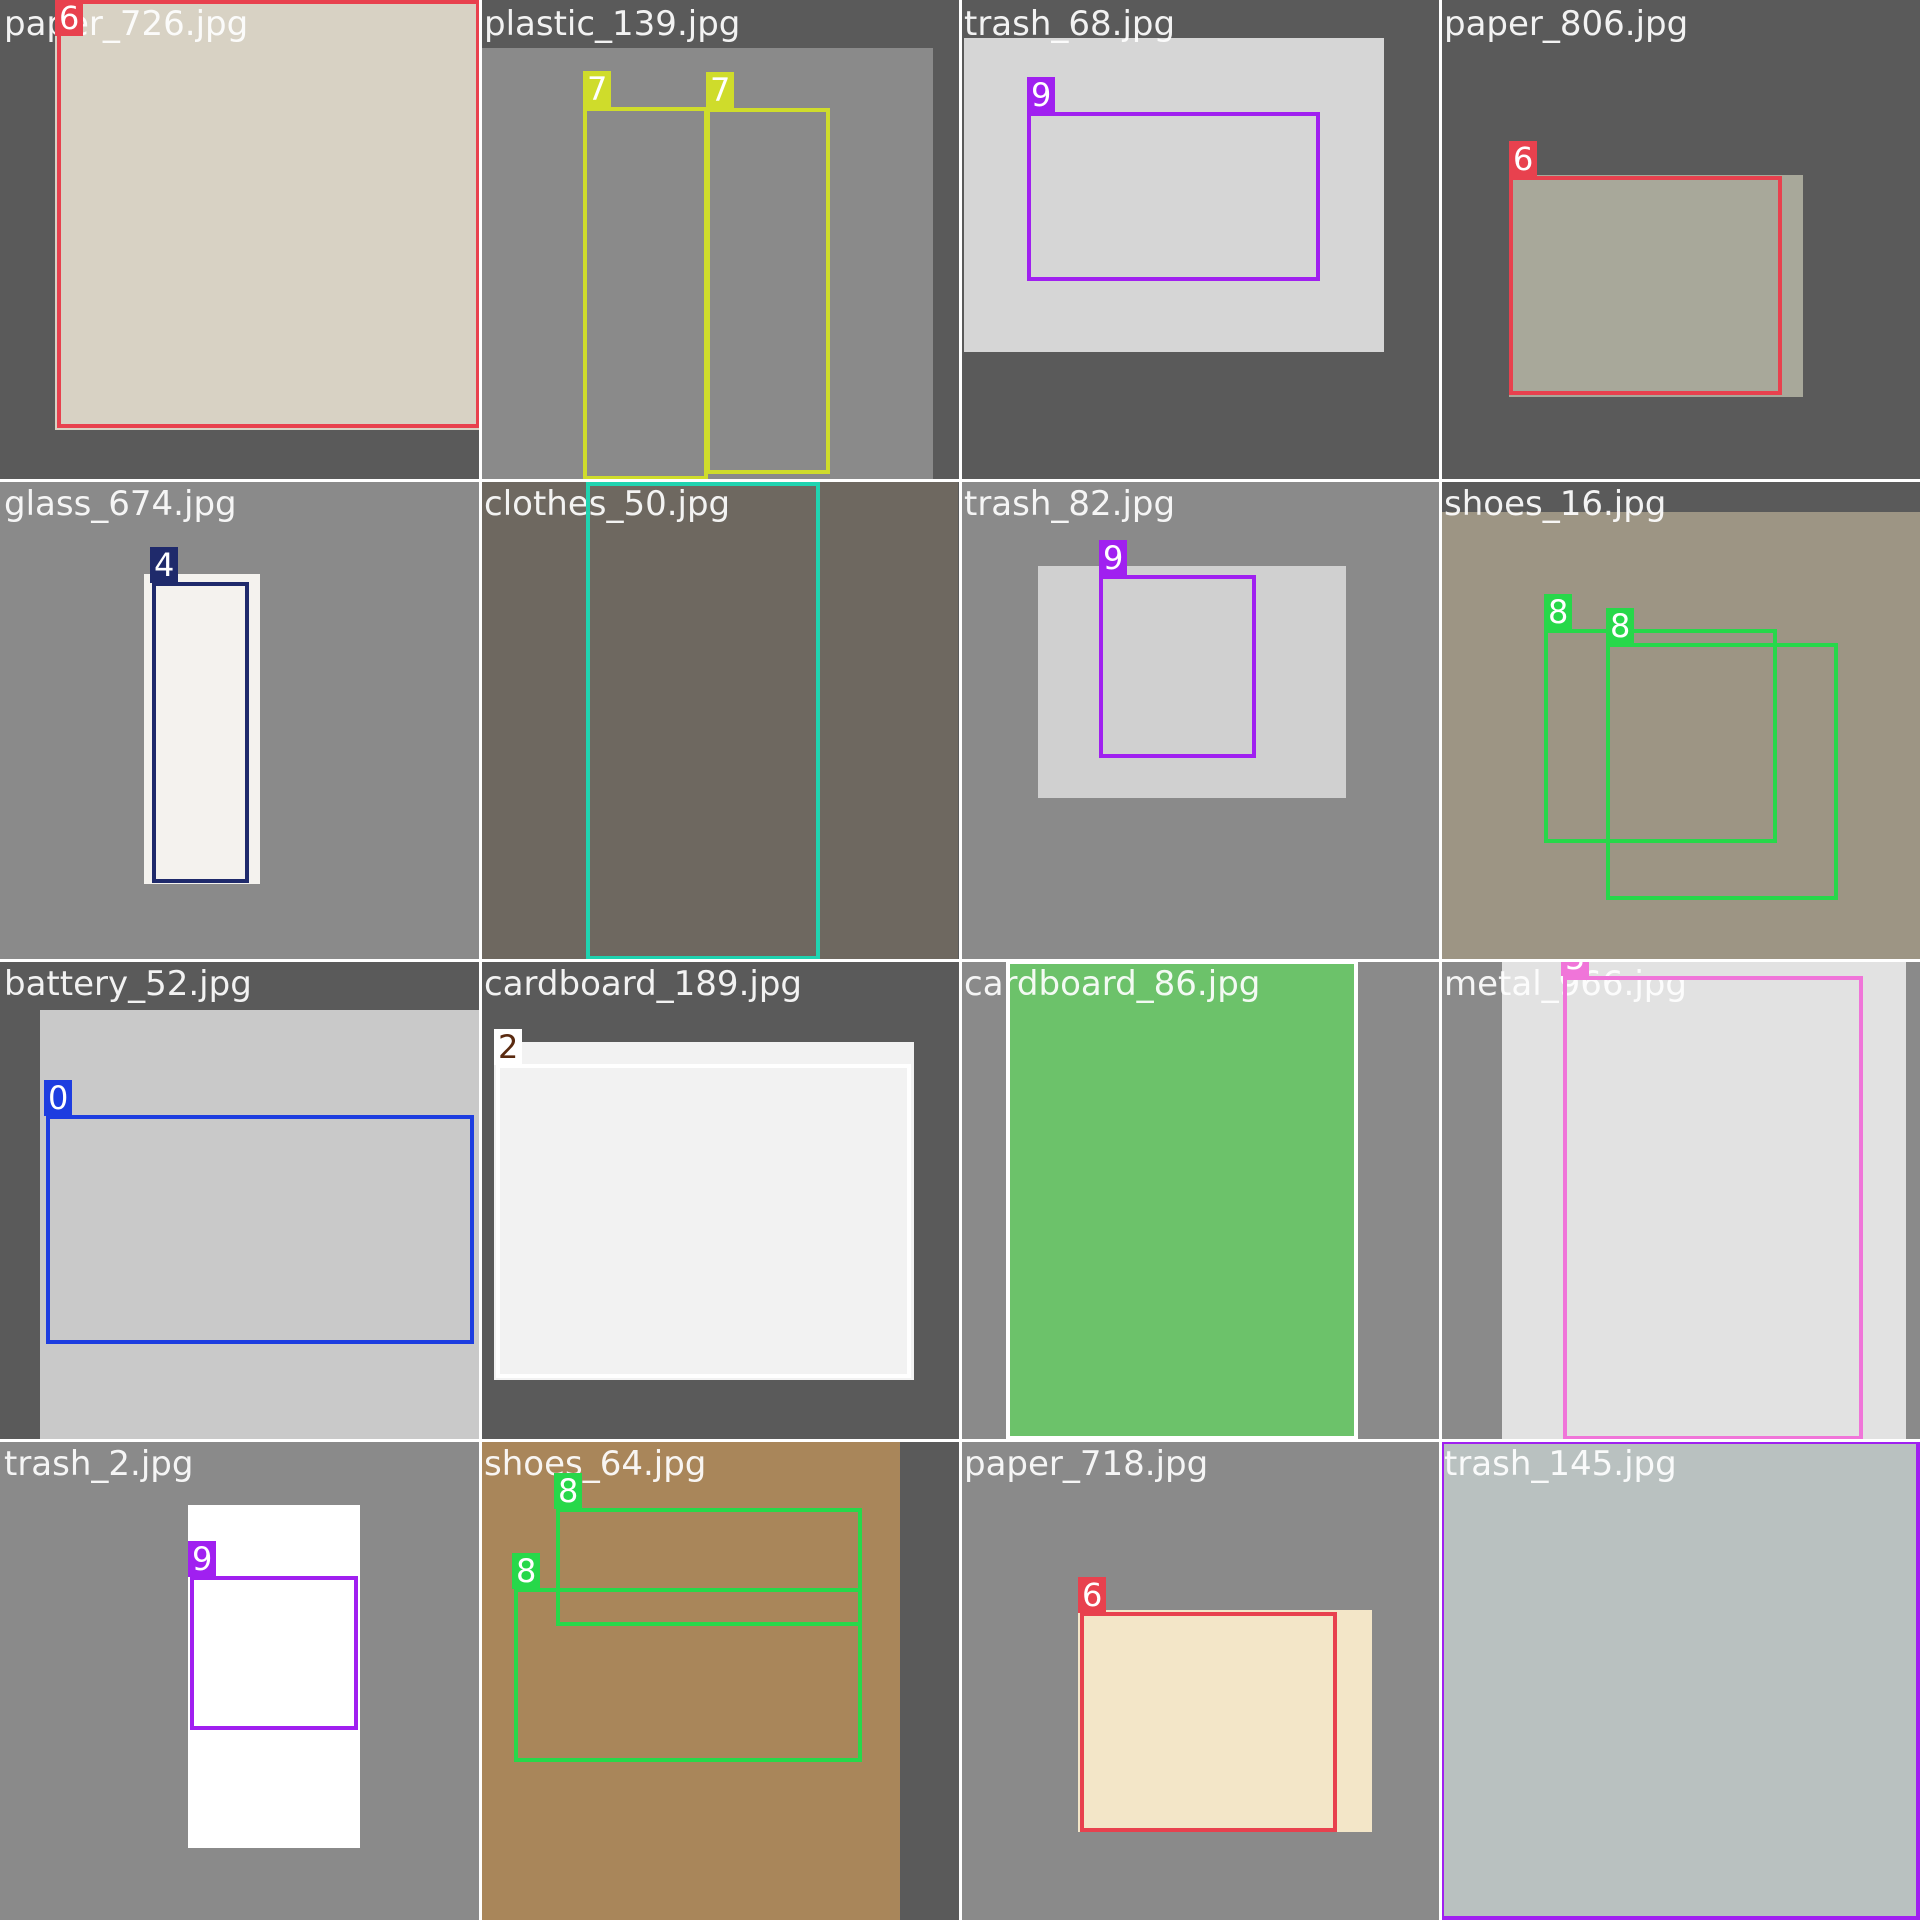 Image resolution: width=1920 pixels, height=1920 pixels. What do you see at coordinates (99, 1464) in the screenshot?
I see `filename-label: trash_2.jpg` at bounding box center [99, 1464].